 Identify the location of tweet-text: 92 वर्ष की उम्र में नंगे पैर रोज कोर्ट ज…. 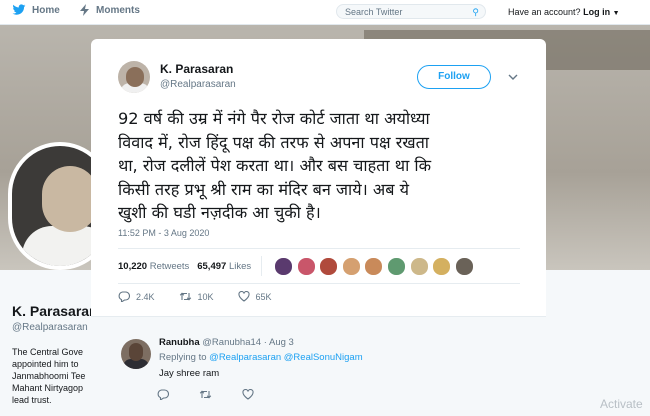
(275, 165).